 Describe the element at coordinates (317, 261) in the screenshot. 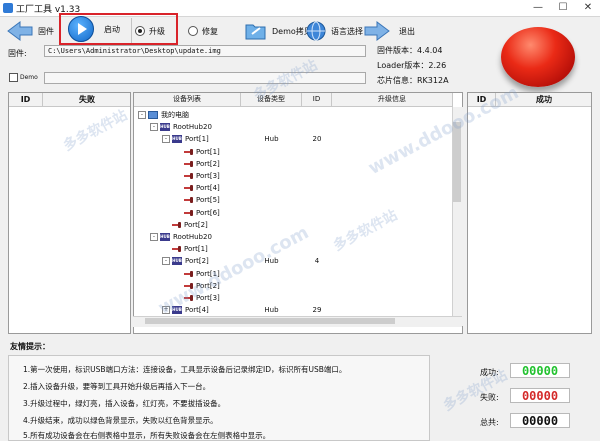

I see `device-id-cell: 4` at that location.